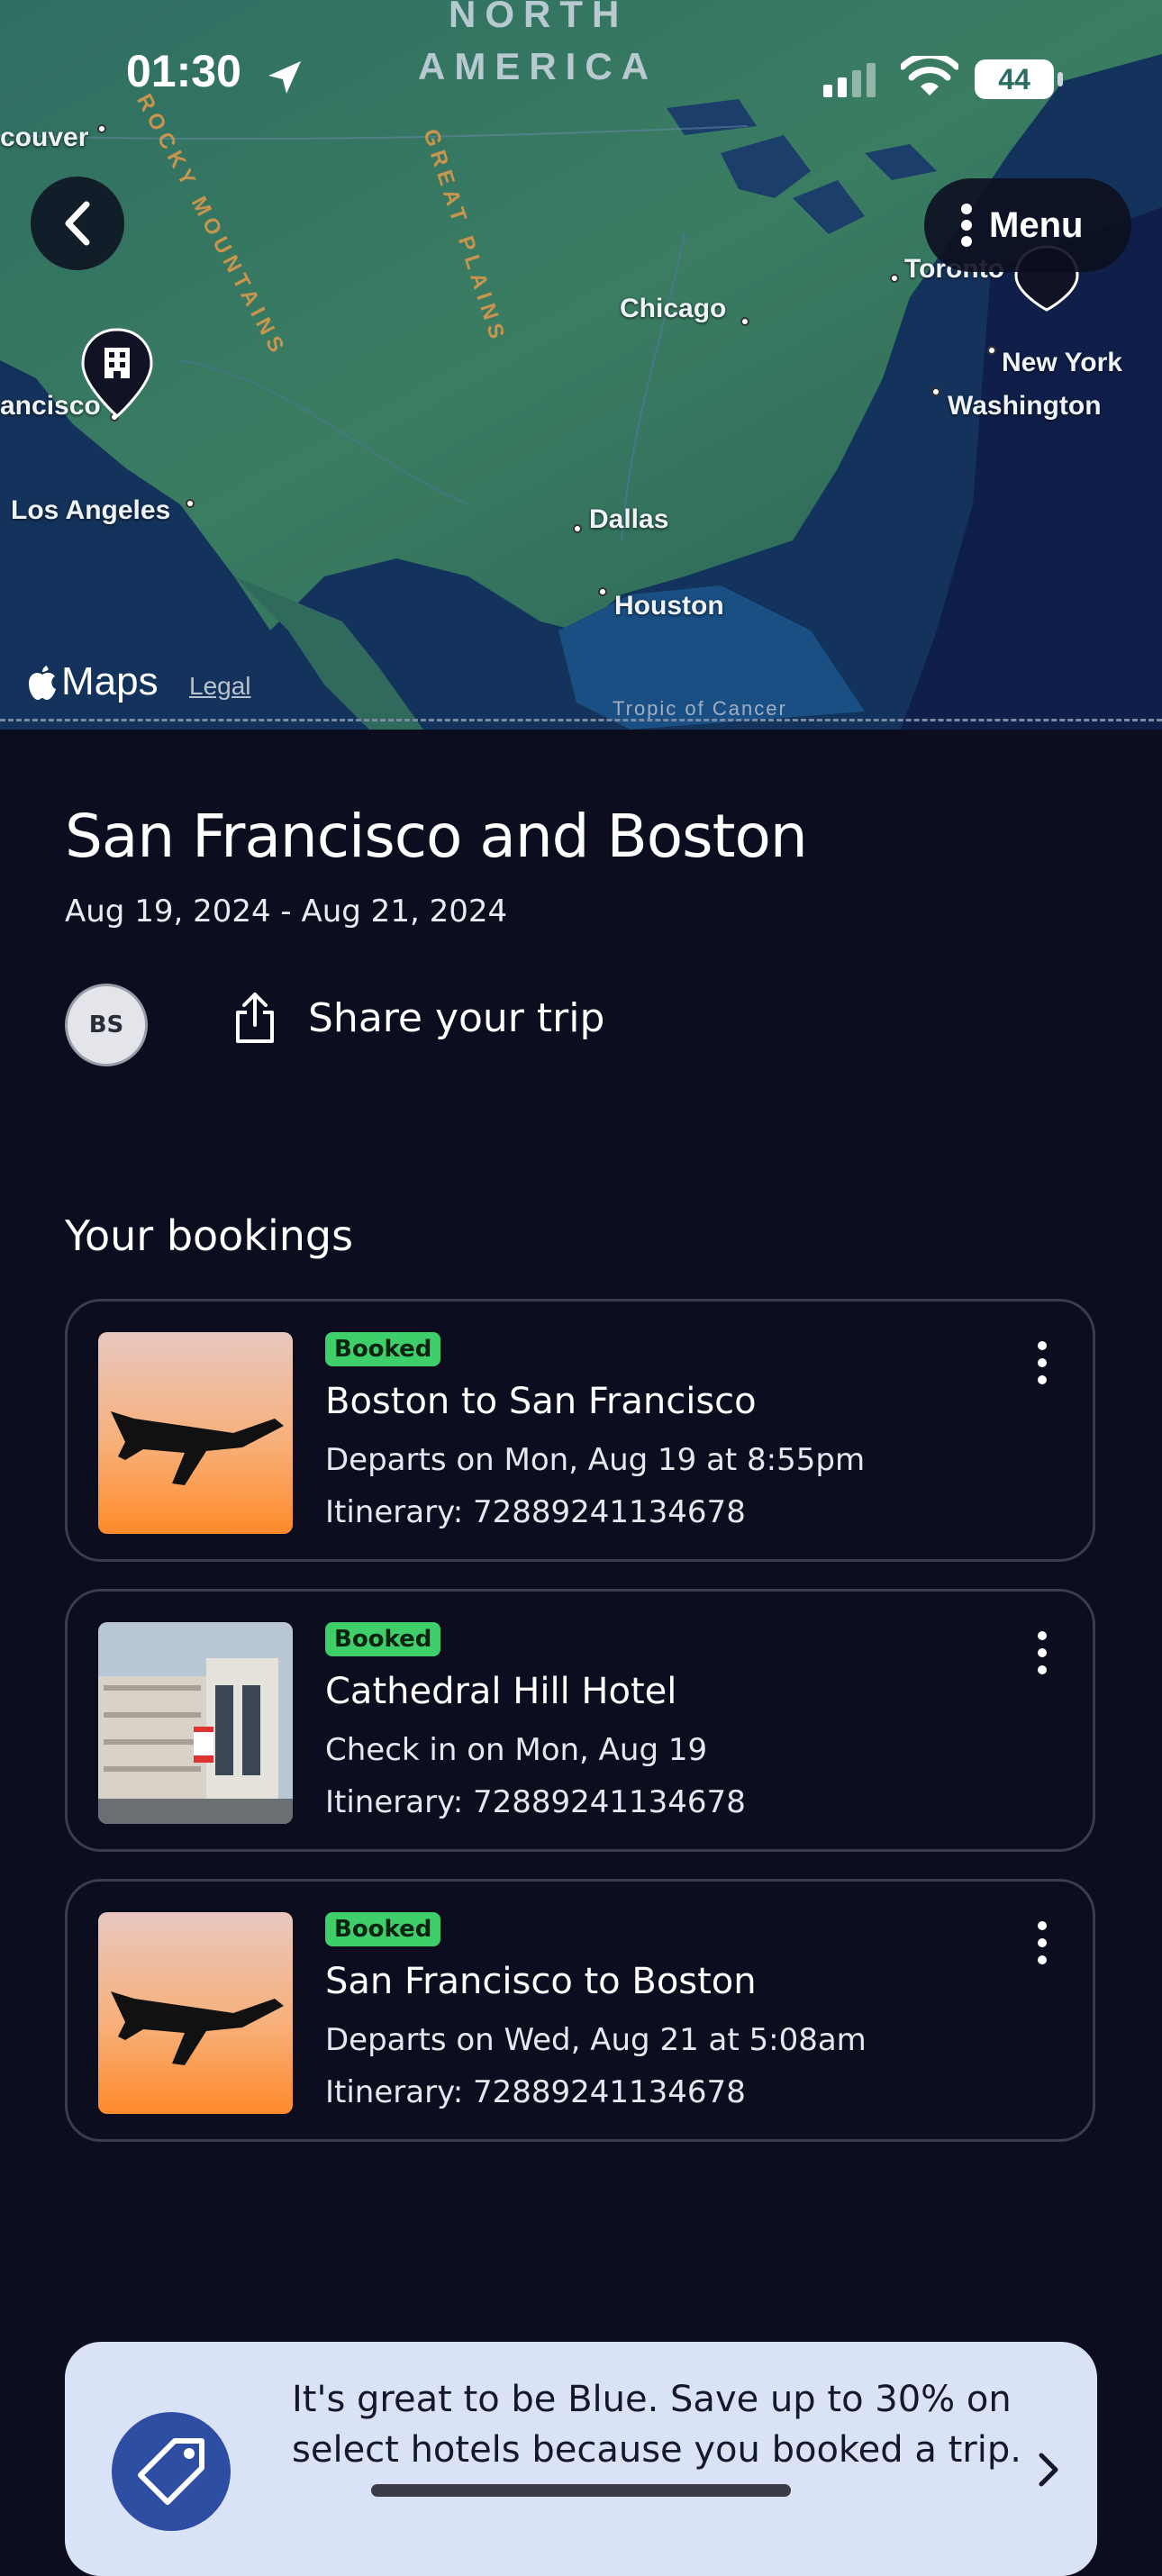 This screenshot has height=2576, width=1162. I want to click on booking-checkin: Check in on Mon, Aug 19, so click(516, 1750).